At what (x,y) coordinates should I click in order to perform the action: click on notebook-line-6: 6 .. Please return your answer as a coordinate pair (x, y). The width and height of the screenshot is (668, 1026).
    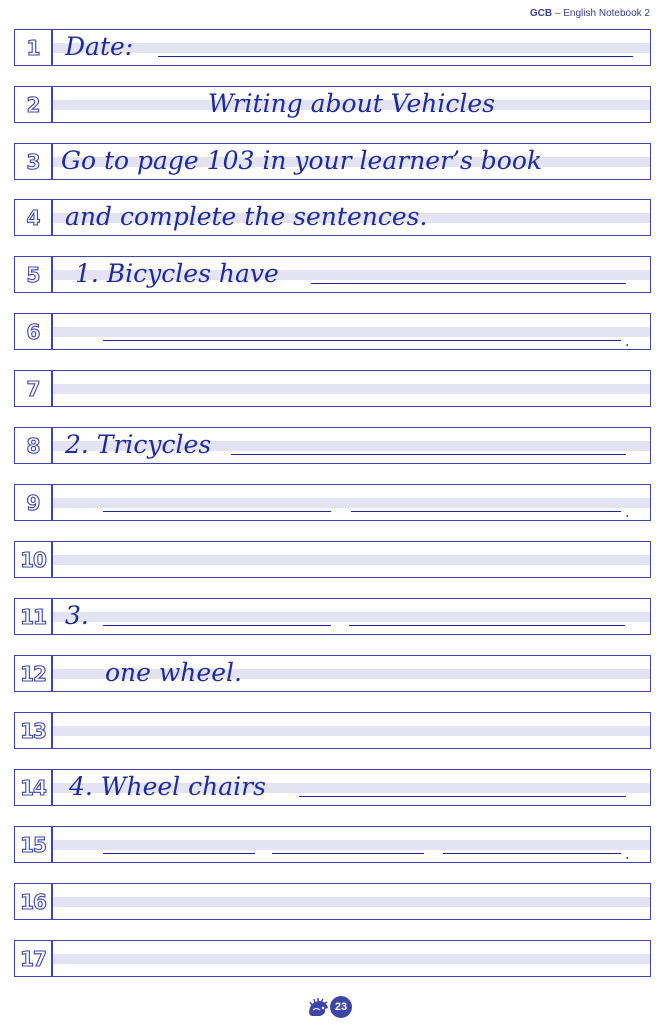
    Looking at the image, I should click on (332, 331).